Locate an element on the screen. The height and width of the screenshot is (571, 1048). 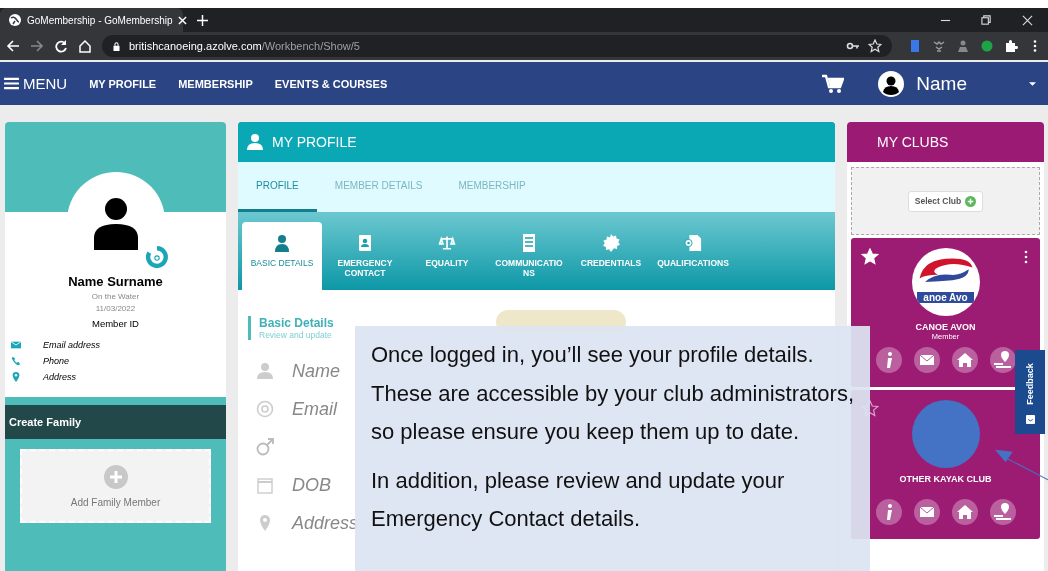
field-value: DOB is located at coordinates (311, 485).